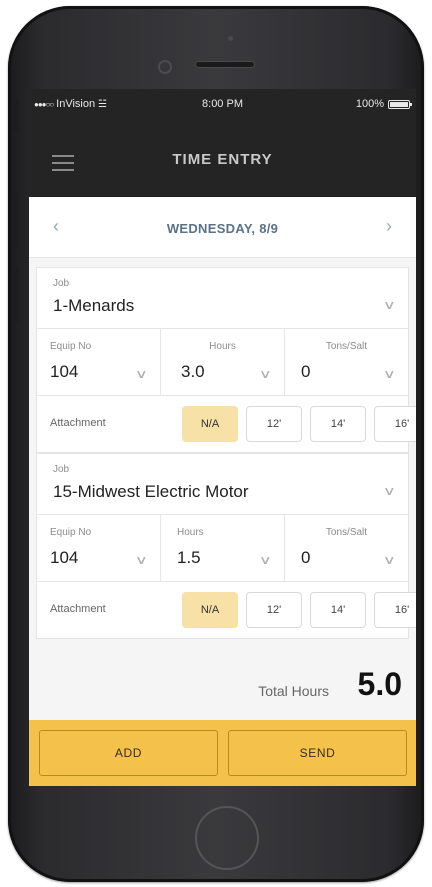  I want to click on hours-value: 3.0, so click(193, 371).